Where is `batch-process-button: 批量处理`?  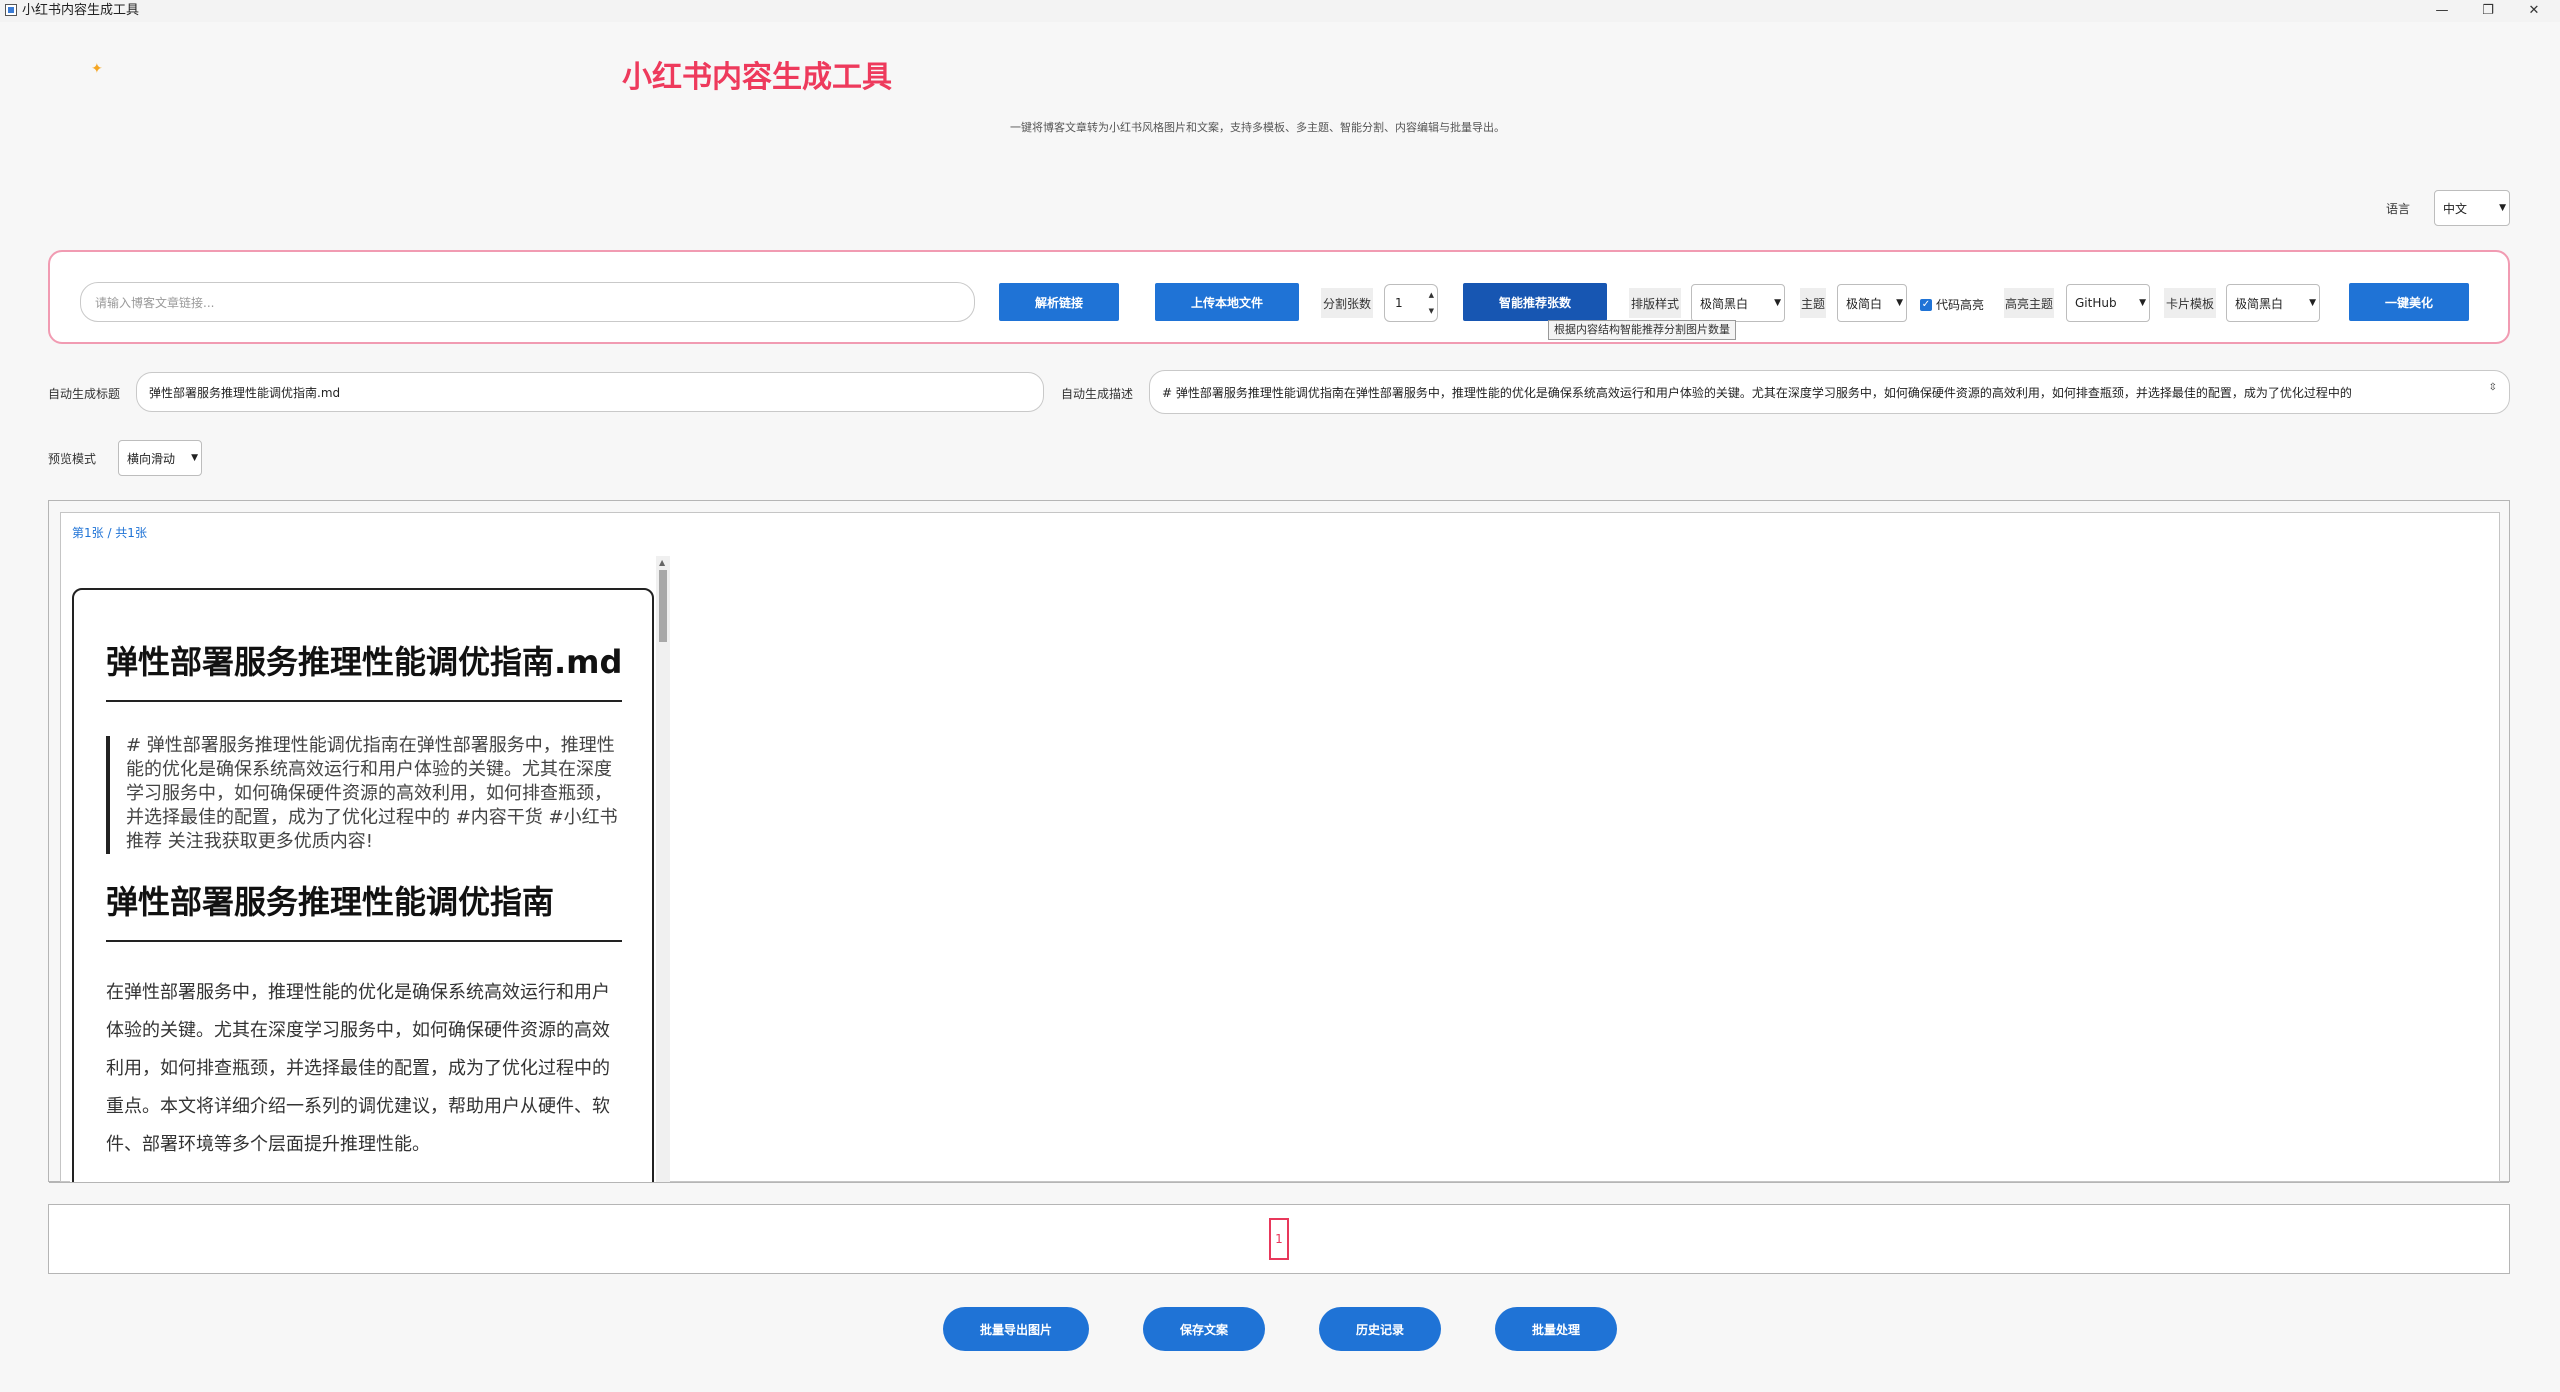
batch-process-button: 批量处理 is located at coordinates (1556, 1329).